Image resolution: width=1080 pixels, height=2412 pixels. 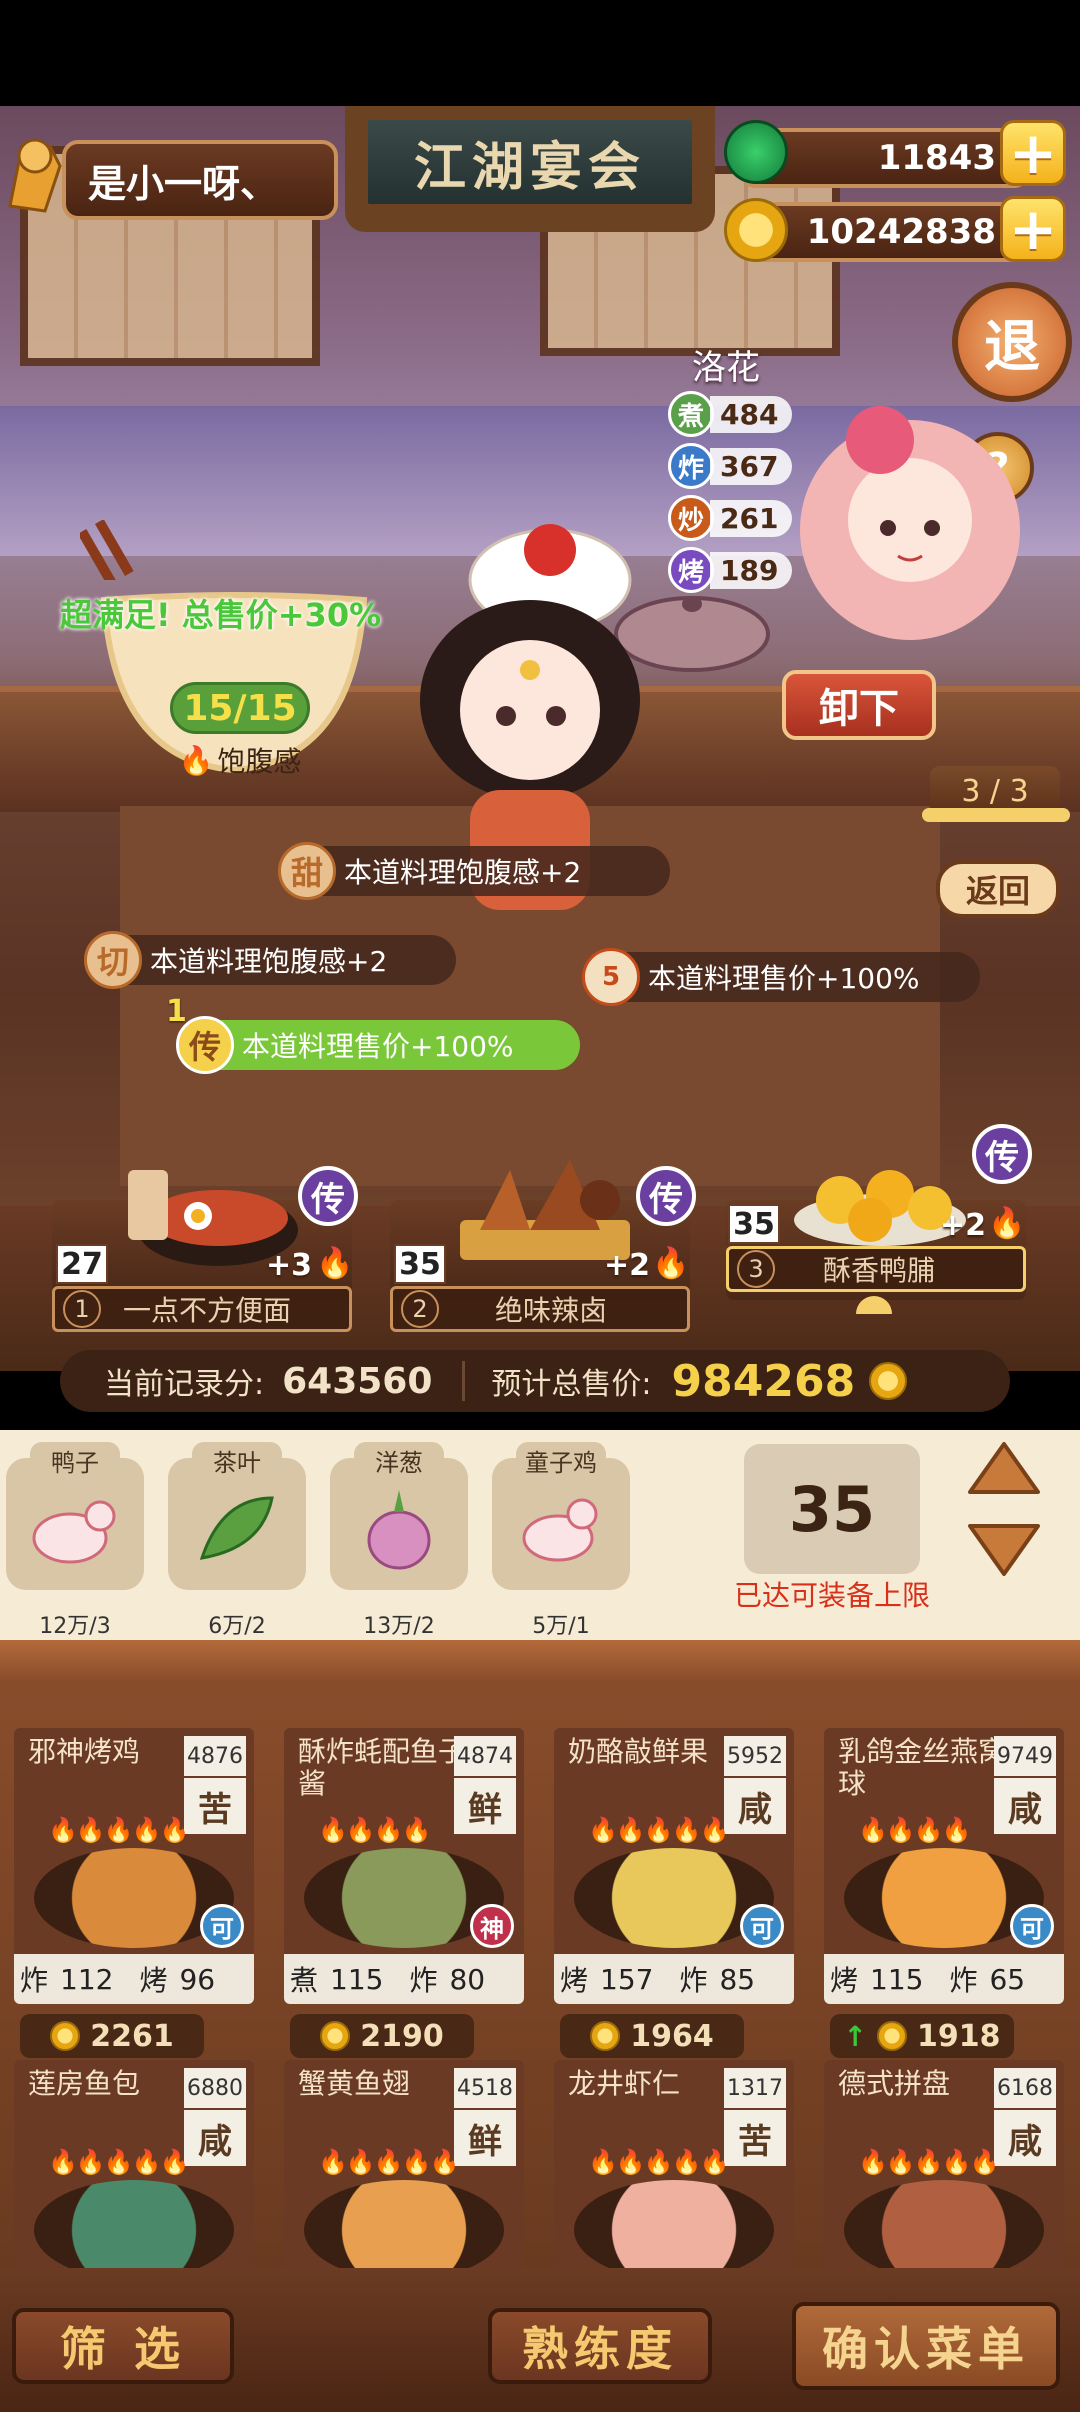 What do you see at coordinates (915, 1830) in the screenshot?
I see `rarity-flames-icon: 🔥🔥🔥🔥` at bounding box center [915, 1830].